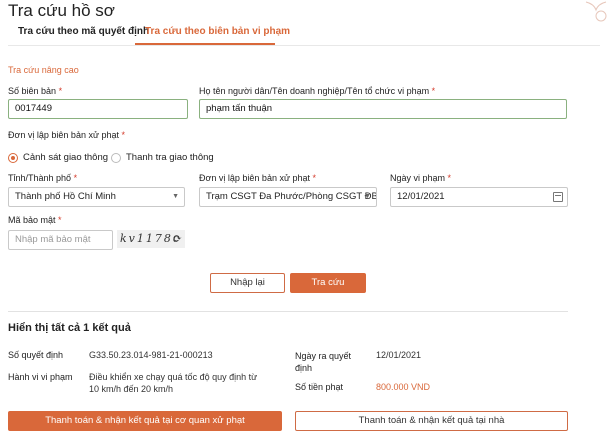 Image resolution: width=608 pixels, height=440 pixels. I want to click on captcha-image: kv1178c ⟳, so click(151, 239).